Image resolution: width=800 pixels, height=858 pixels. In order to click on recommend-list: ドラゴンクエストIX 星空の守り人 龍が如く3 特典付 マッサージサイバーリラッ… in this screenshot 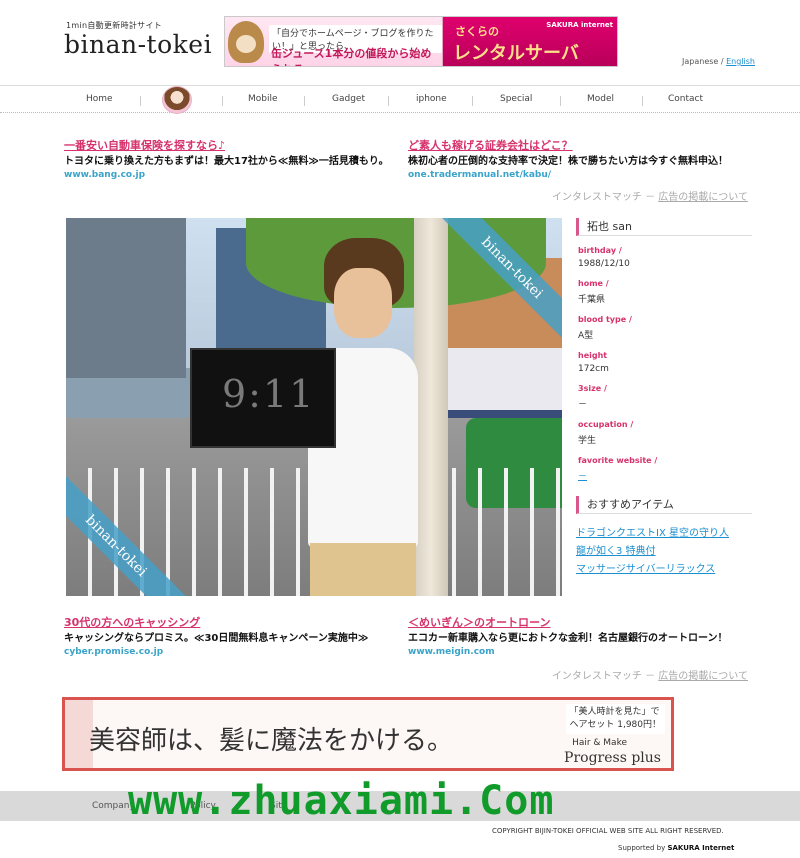, I will do `click(664, 549)`.